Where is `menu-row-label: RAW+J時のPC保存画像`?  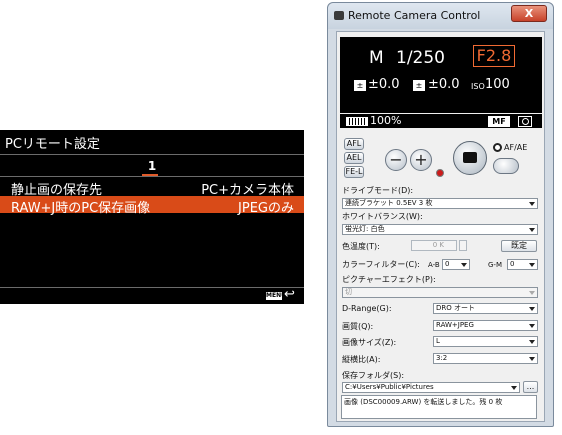 menu-row-label: RAW+J時のPC保存画像 is located at coordinates (81, 208).